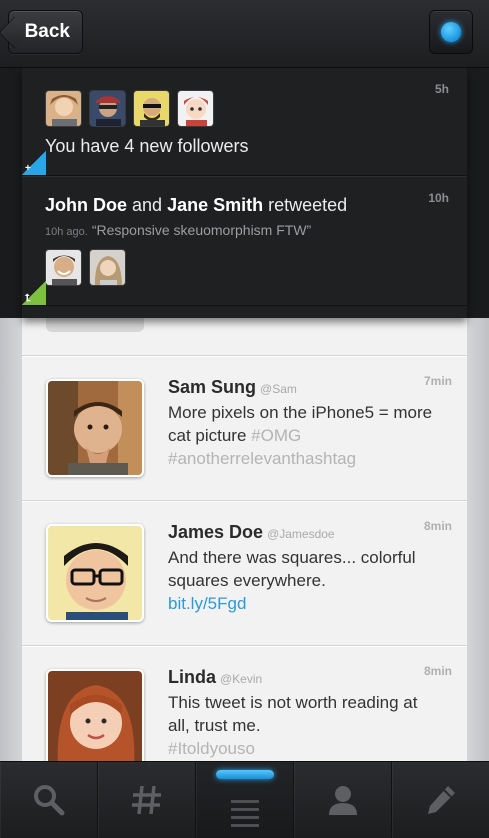 The image size is (489, 838). What do you see at coordinates (244, 122) in the screenshot?
I see `notification-new-followers: 5h You have 4 new followers +` at bounding box center [244, 122].